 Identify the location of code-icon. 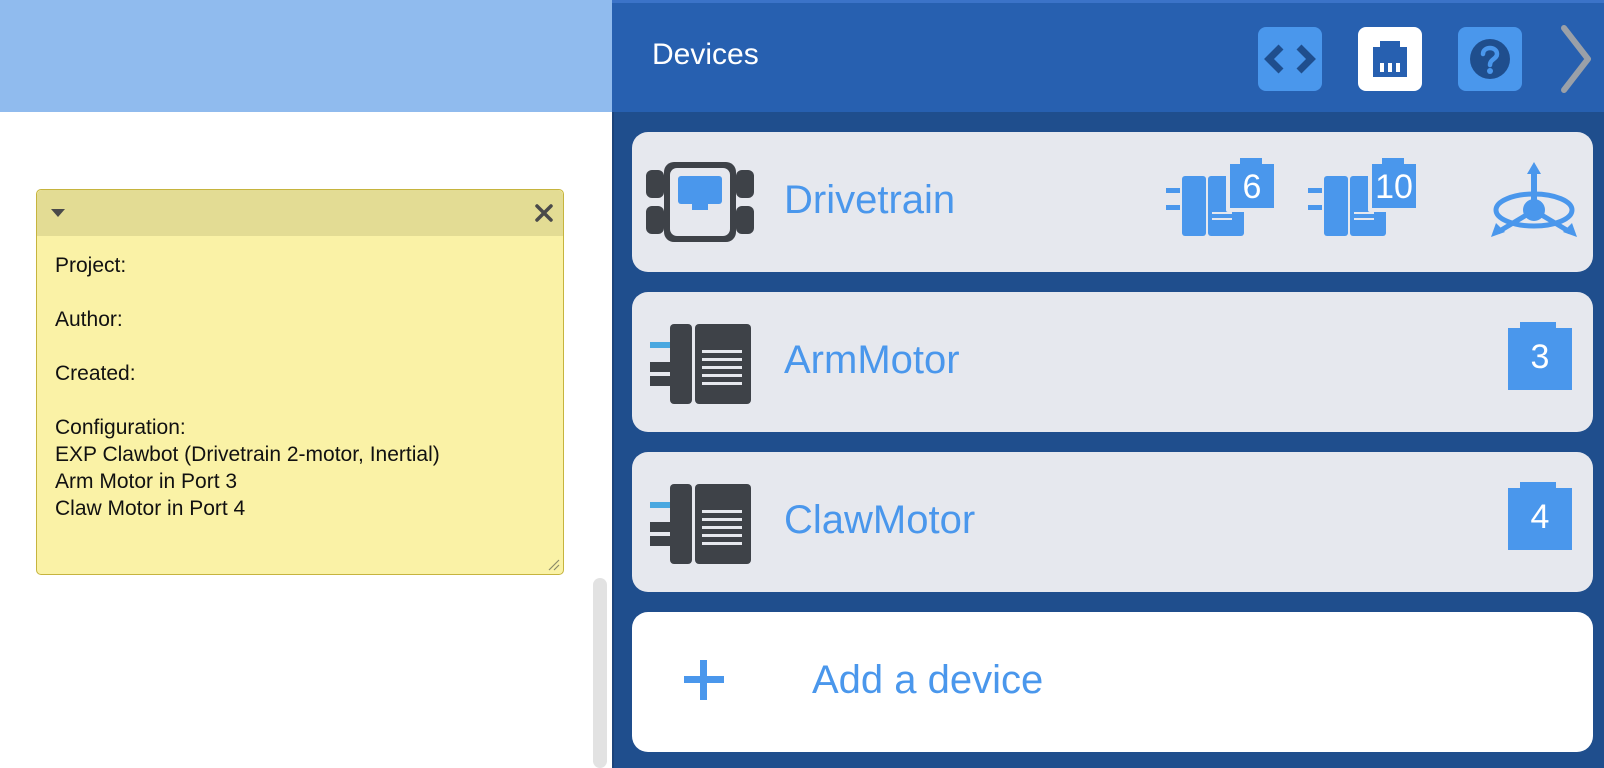
(1290, 59).